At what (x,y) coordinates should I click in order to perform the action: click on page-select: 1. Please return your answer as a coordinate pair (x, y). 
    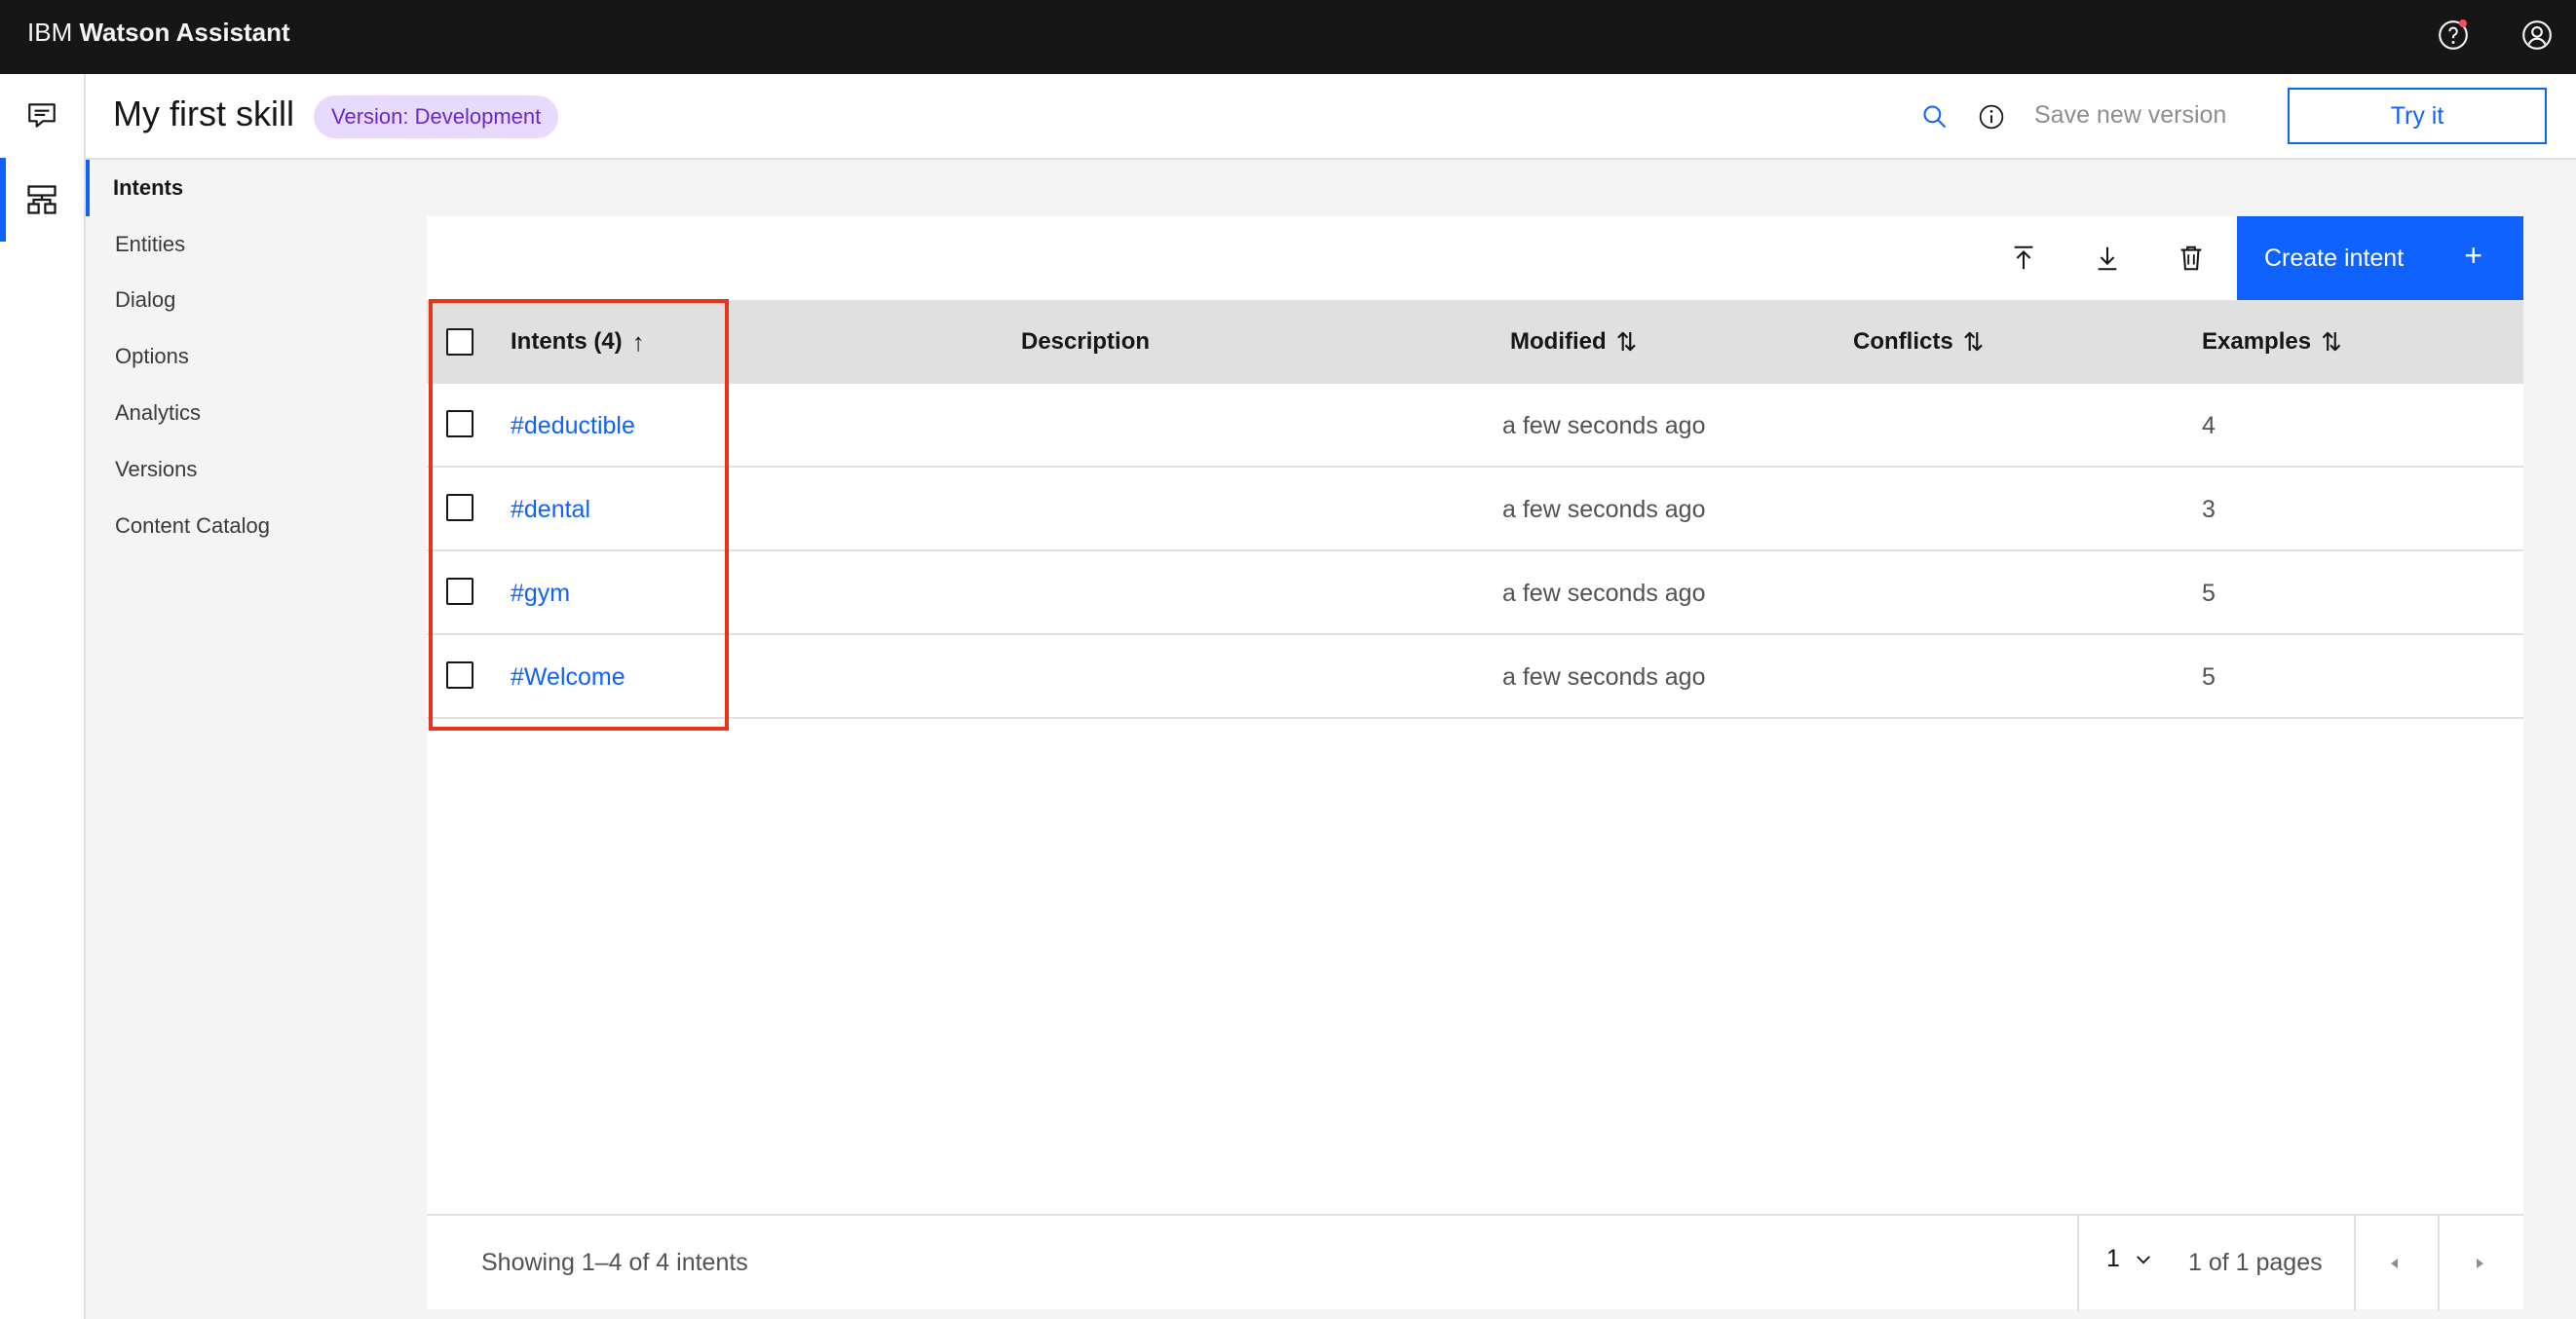
    Looking at the image, I should click on (2129, 1259).